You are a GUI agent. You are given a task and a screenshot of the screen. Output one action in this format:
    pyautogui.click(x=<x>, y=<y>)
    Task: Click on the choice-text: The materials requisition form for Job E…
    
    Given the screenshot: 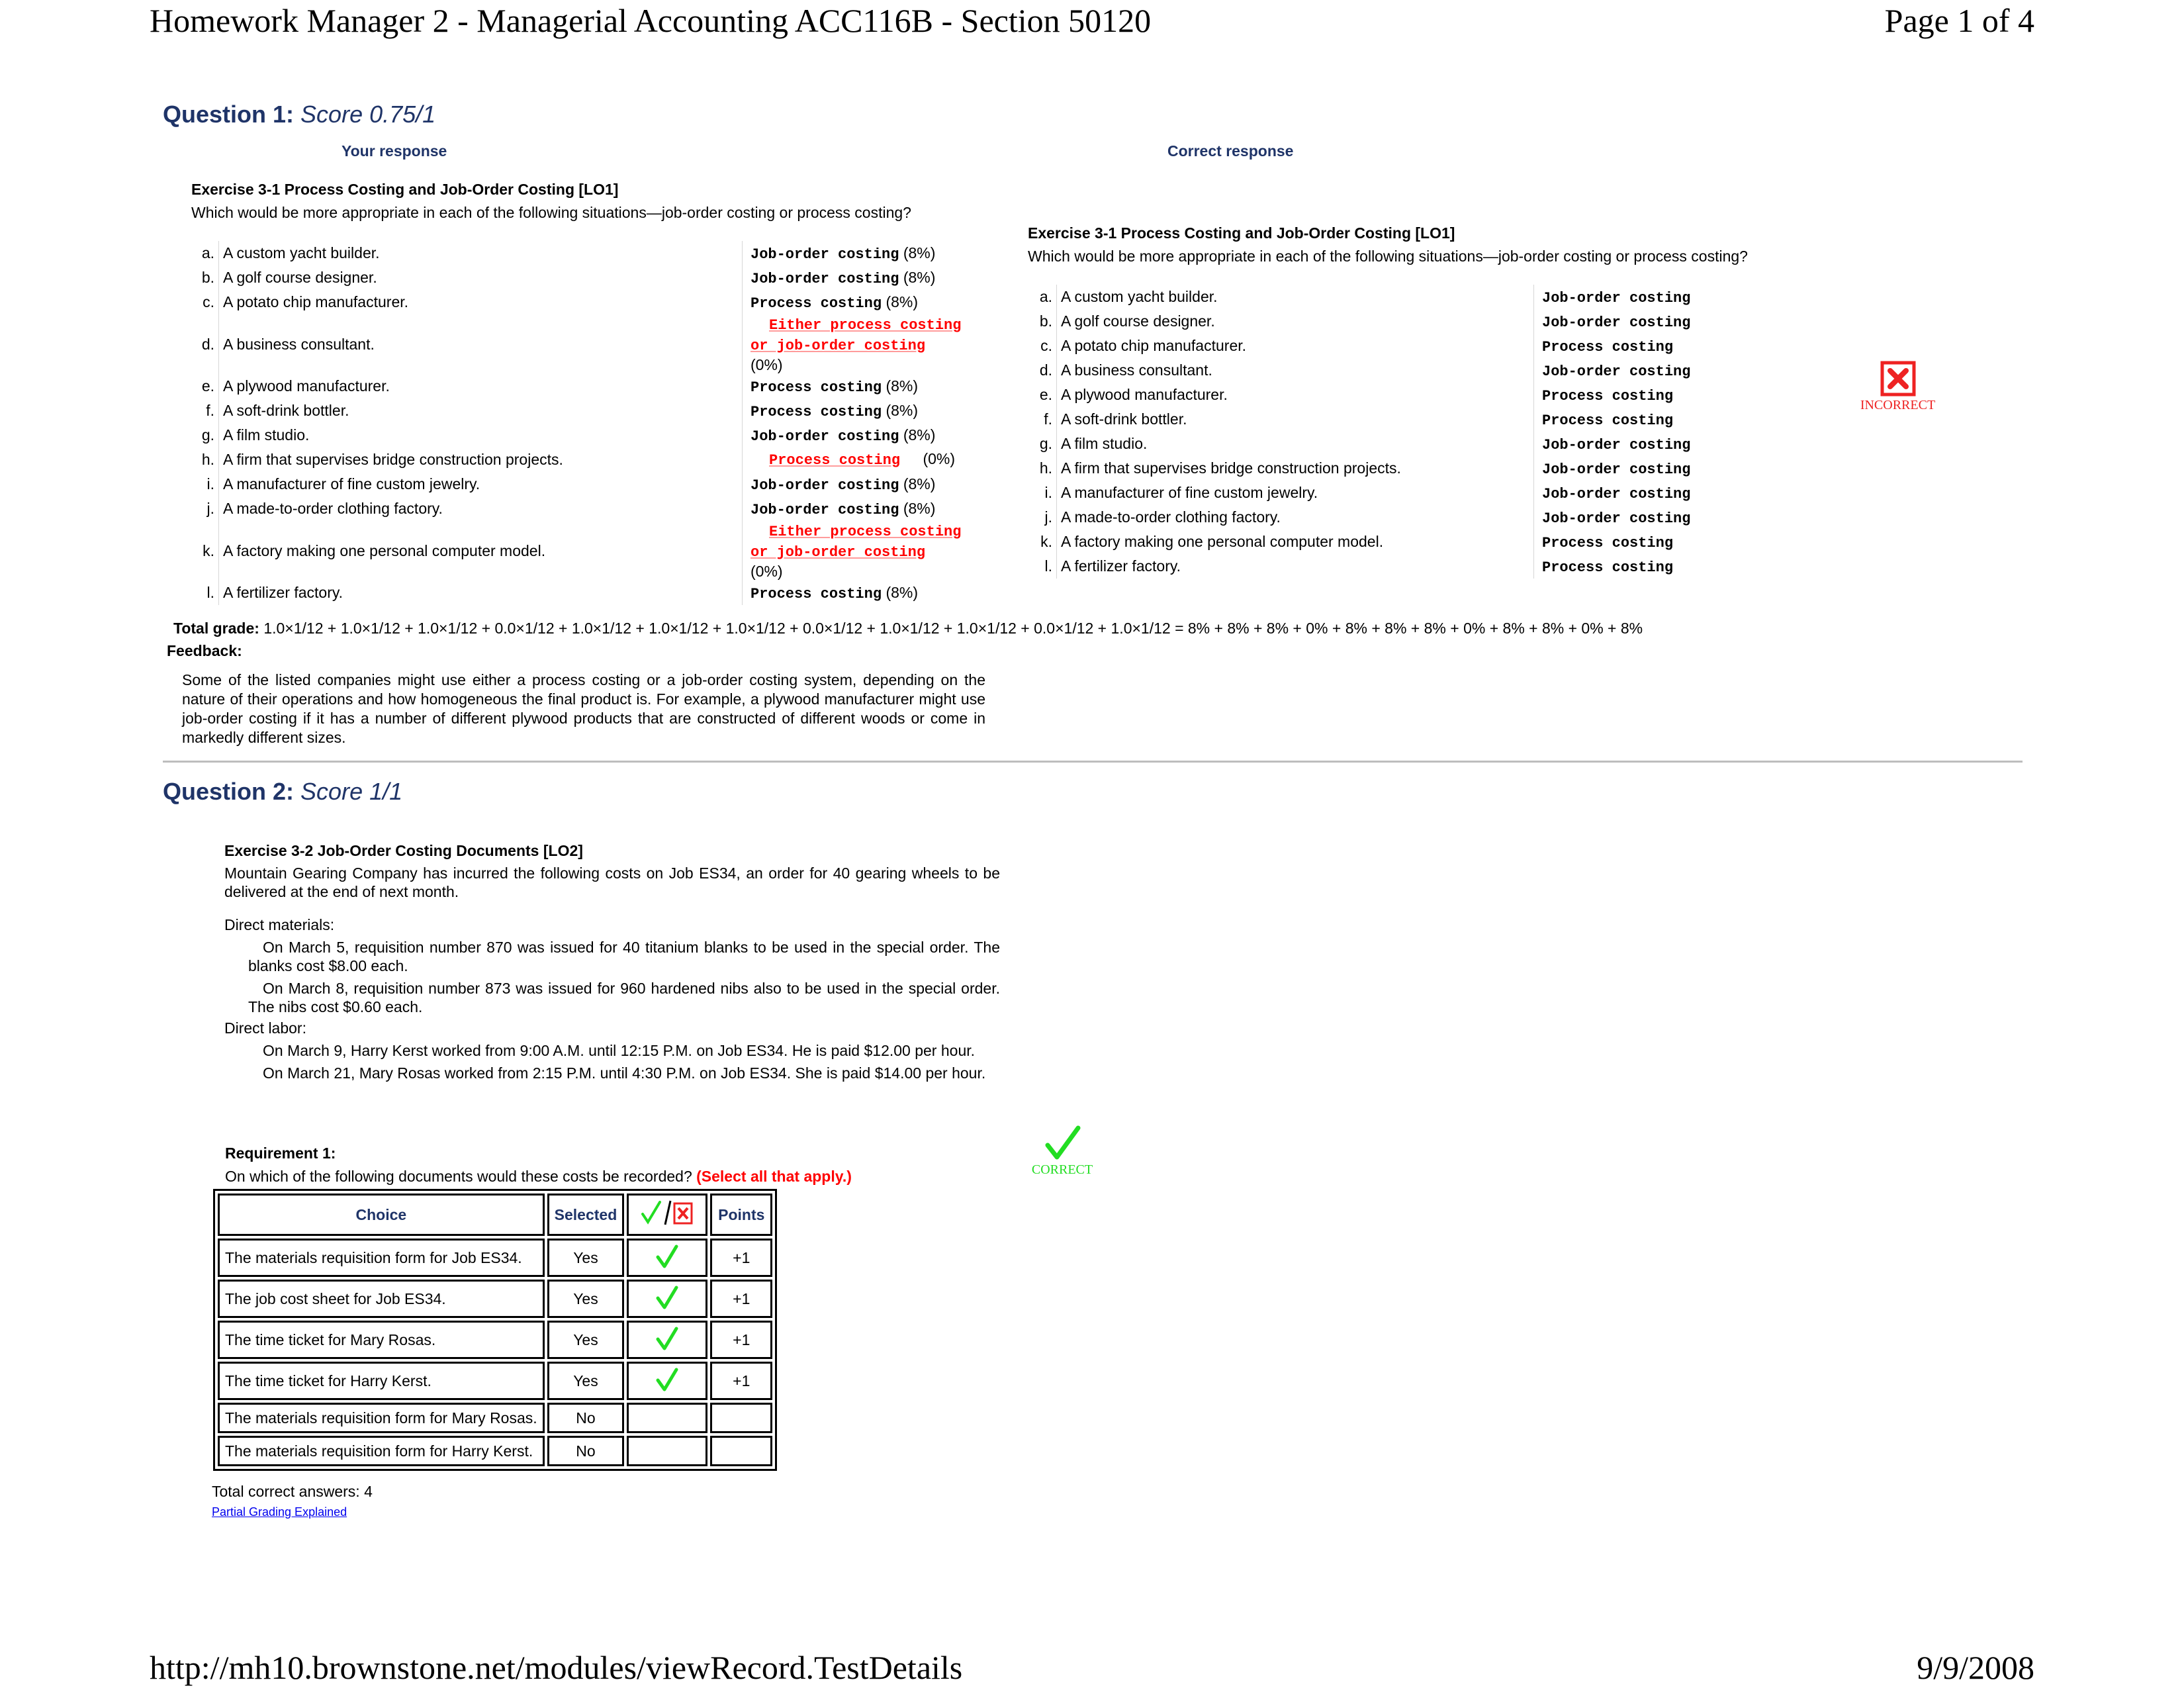 What is the action you would take?
    pyautogui.click(x=381, y=1258)
    